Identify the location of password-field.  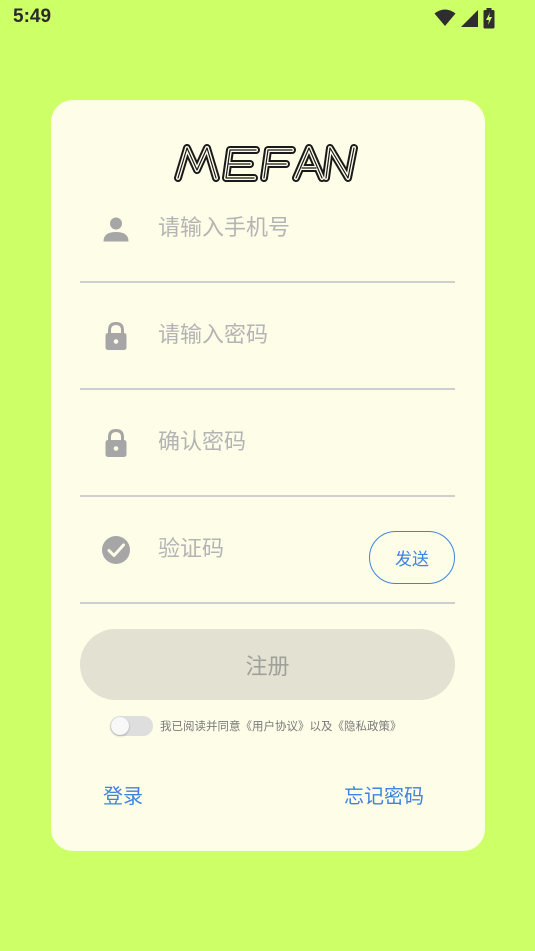
(267, 336).